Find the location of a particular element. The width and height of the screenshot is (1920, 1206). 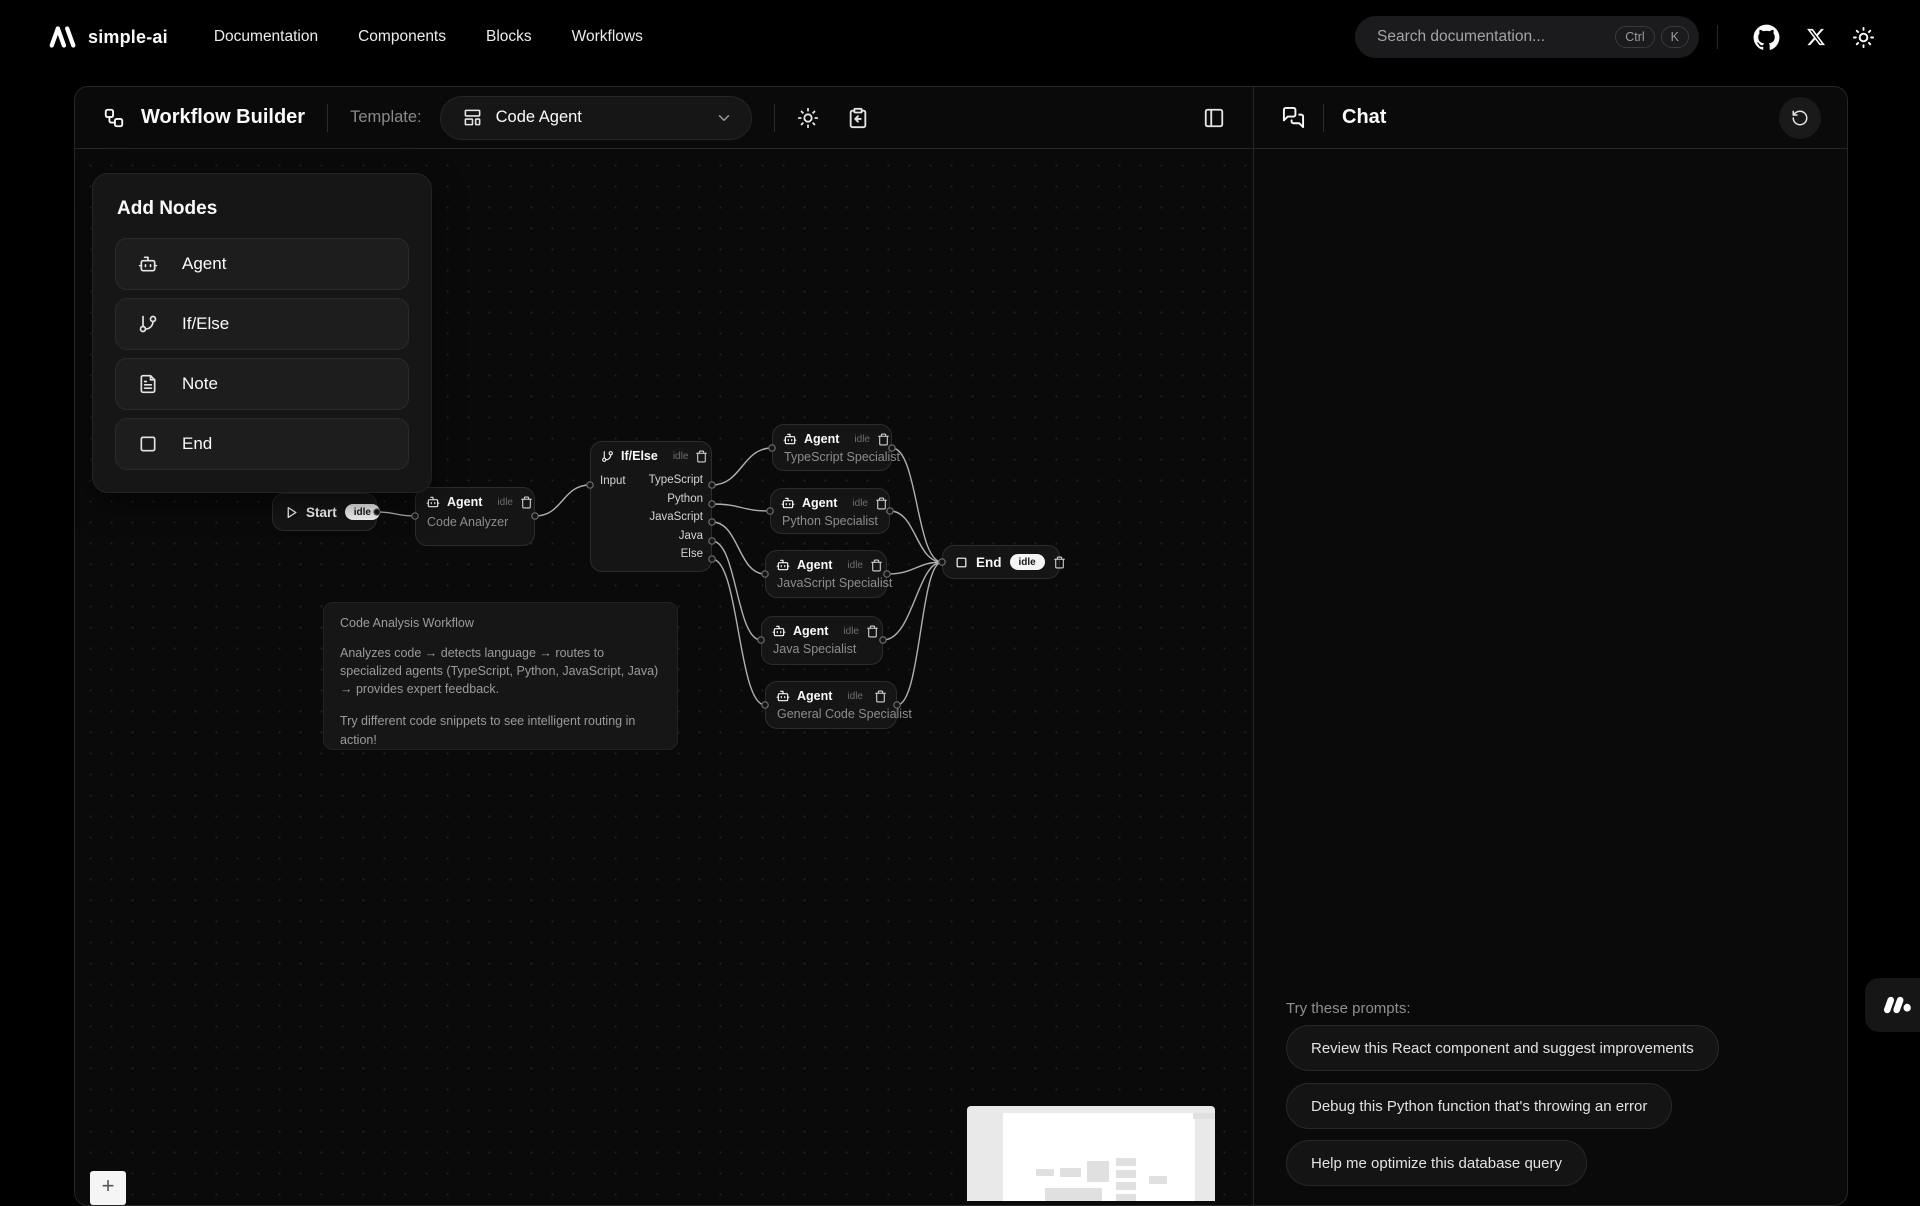

header-divider is located at coordinates (328, 117).